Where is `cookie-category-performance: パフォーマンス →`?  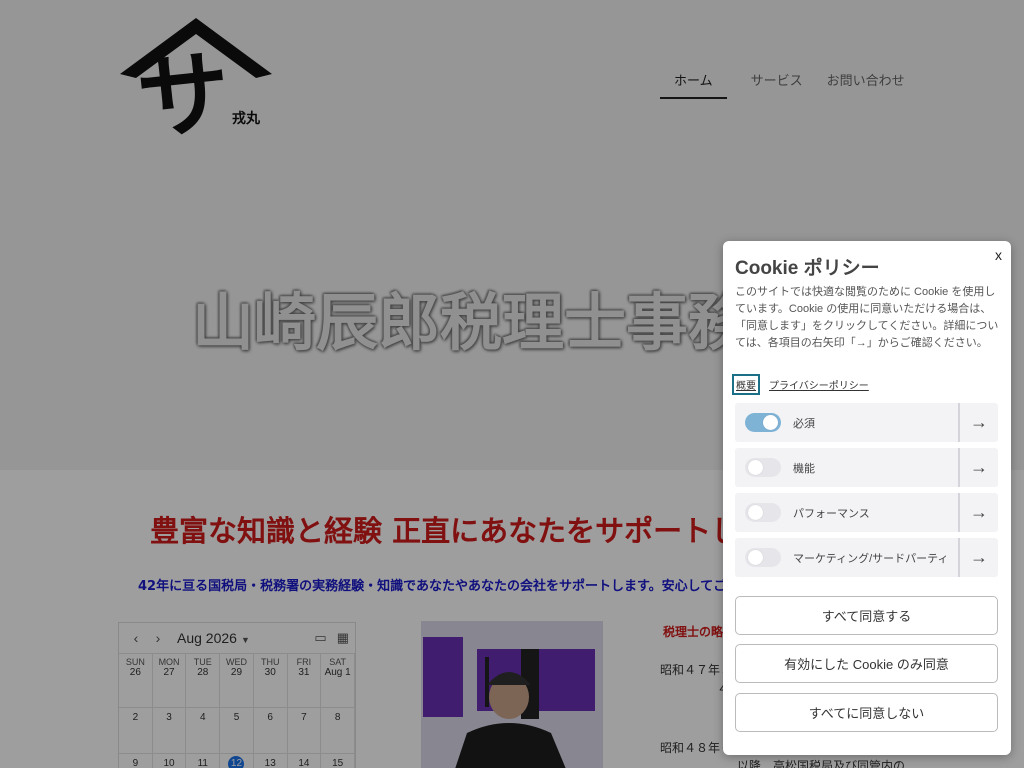
cookie-category-performance: パフォーマンス → is located at coordinates (866, 512).